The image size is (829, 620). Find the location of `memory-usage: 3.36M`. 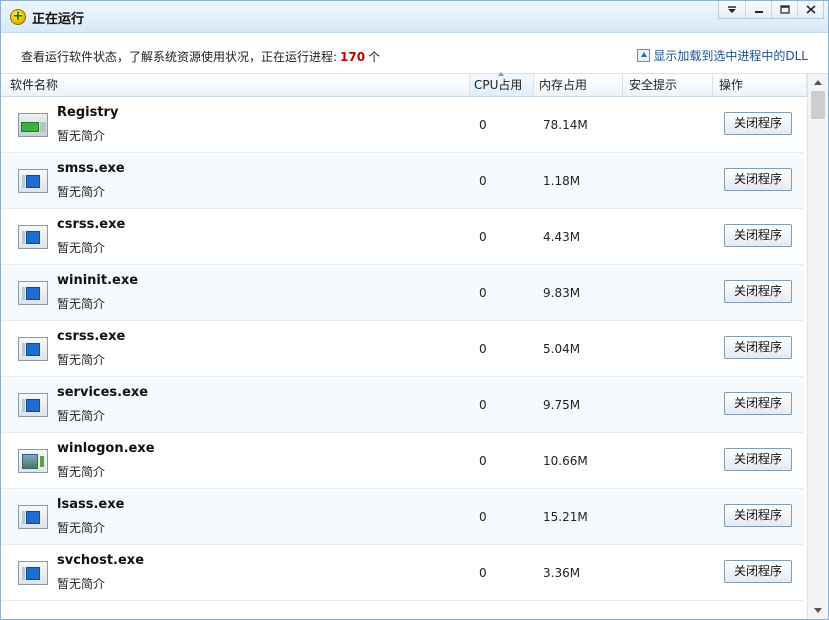

memory-usage: 3.36M is located at coordinates (562, 573).